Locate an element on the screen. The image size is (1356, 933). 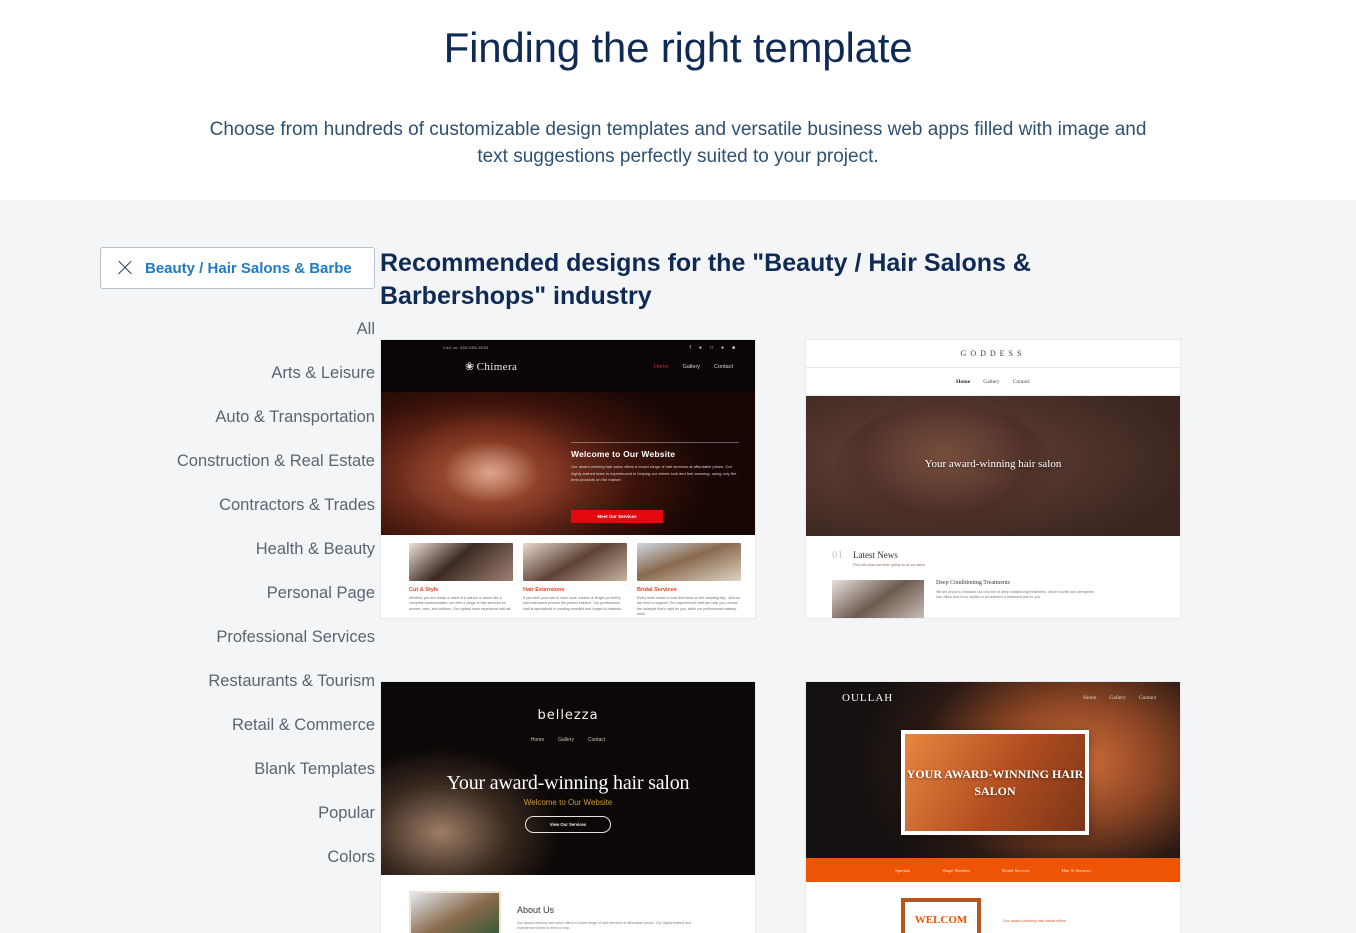
oullah-bar-item-hair-services: Hair & Services is located at coordinates (1076, 870).